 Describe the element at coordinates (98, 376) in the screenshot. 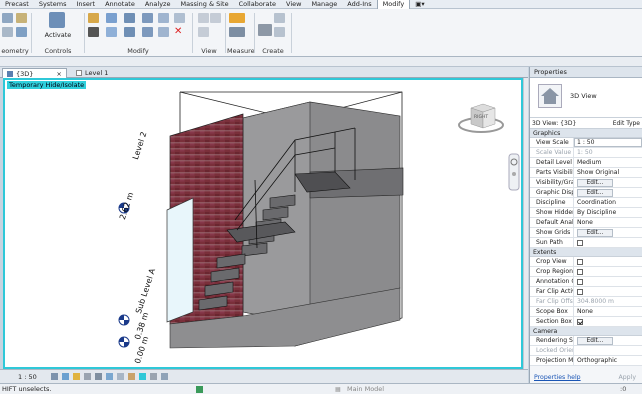

I see `render-icon` at that location.